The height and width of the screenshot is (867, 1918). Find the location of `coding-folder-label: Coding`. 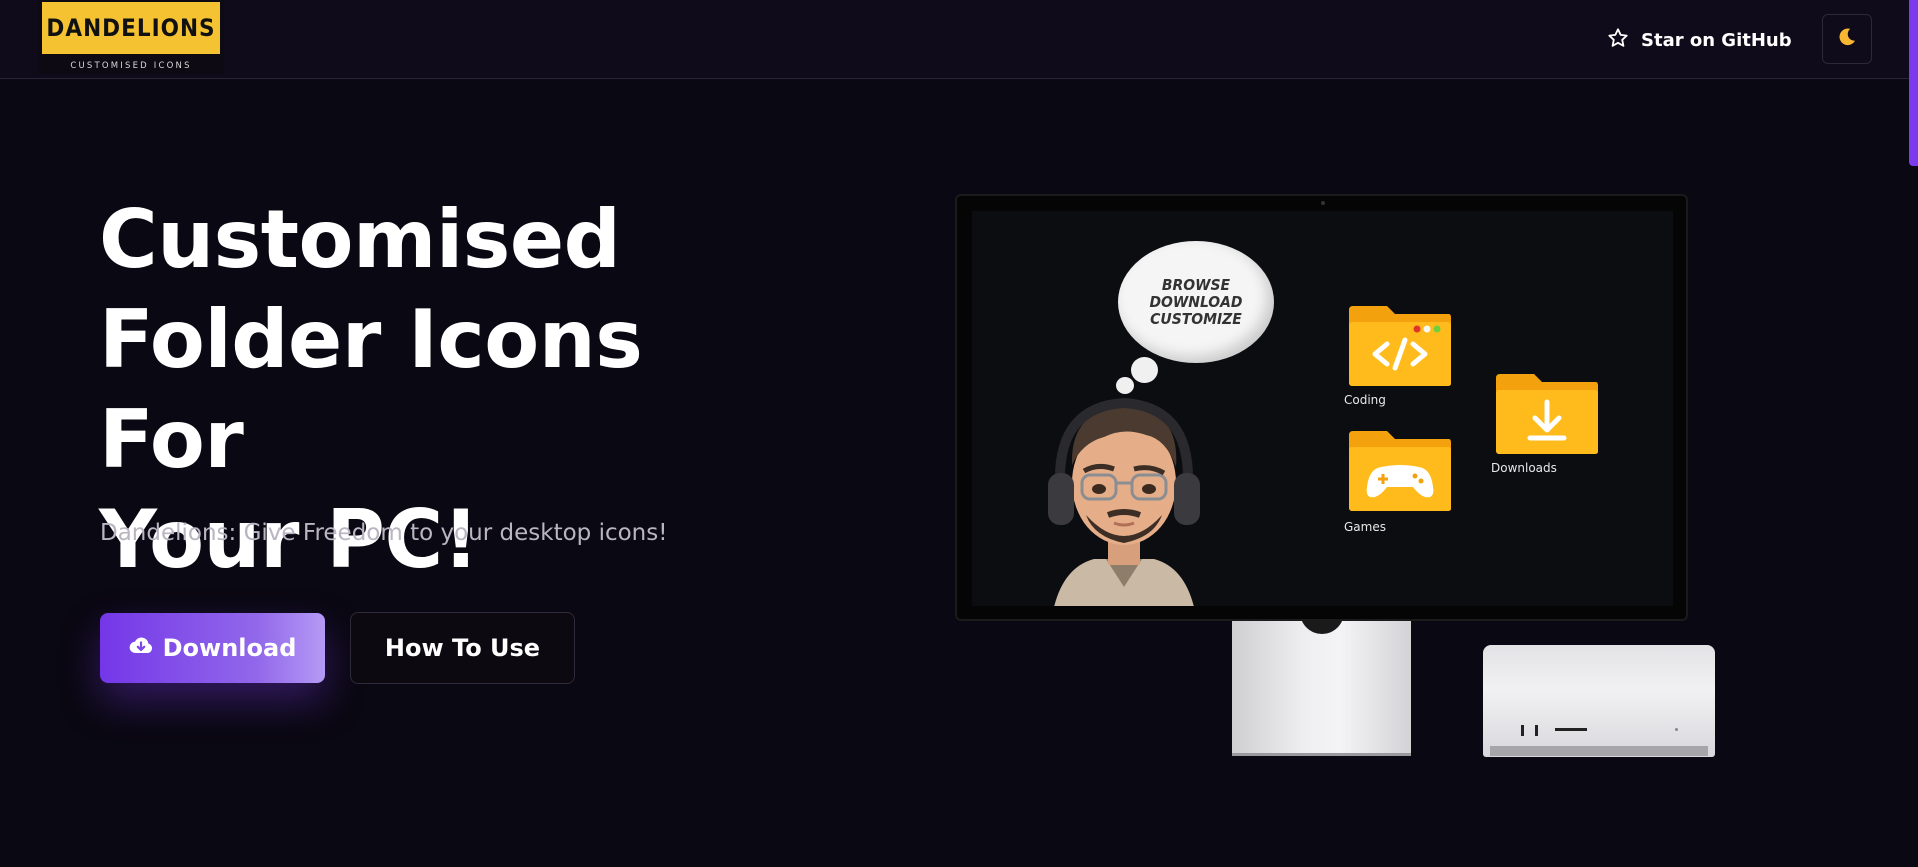

coding-folder-label: Coding is located at coordinates (1365, 400).